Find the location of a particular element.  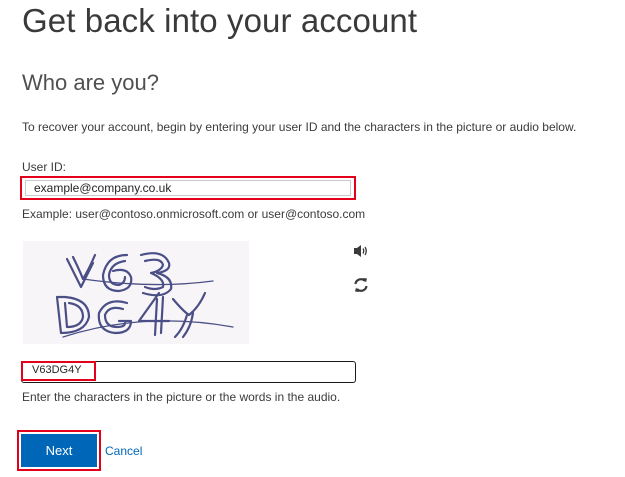

section-title: Who are you? is located at coordinates (90, 82).